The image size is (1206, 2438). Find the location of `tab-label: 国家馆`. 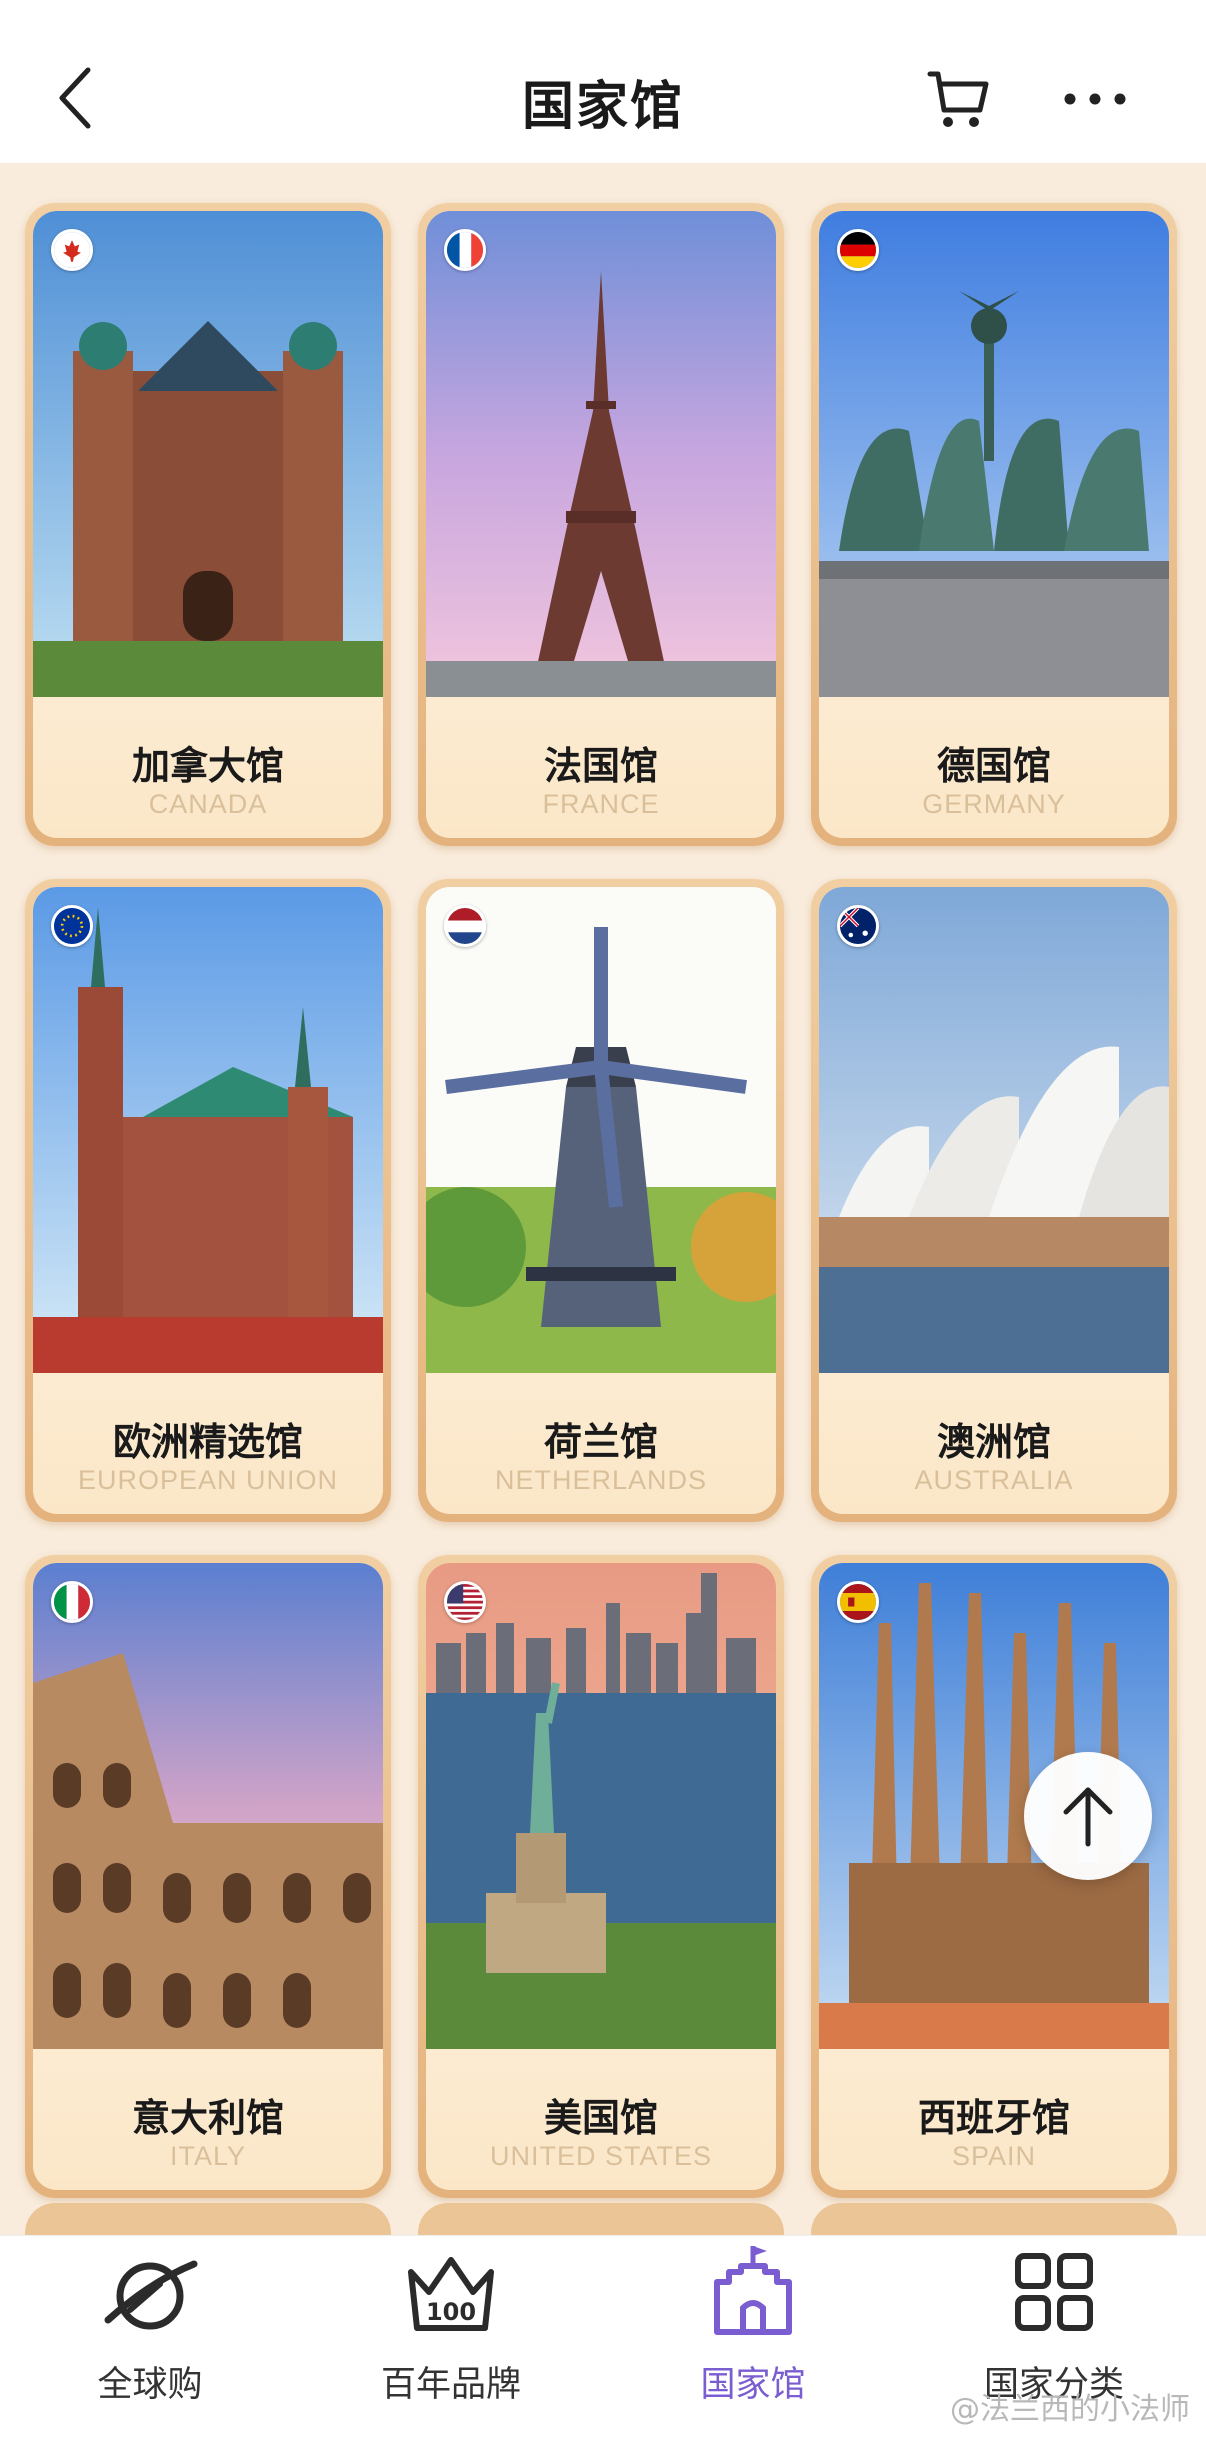

tab-label: 国家馆 is located at coordinates (753, 2385).